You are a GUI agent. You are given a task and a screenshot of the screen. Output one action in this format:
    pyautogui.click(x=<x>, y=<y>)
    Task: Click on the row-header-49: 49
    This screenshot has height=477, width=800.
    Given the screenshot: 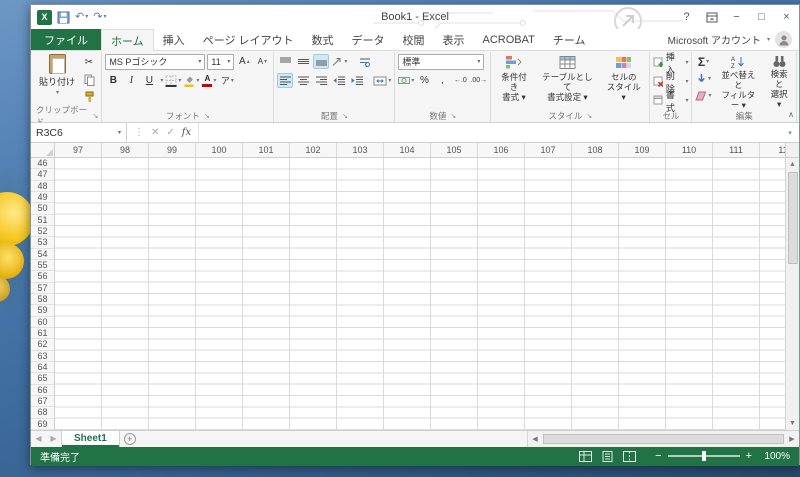 What is the action you would take?
    pyautogui.click(x=42, y=198)
    